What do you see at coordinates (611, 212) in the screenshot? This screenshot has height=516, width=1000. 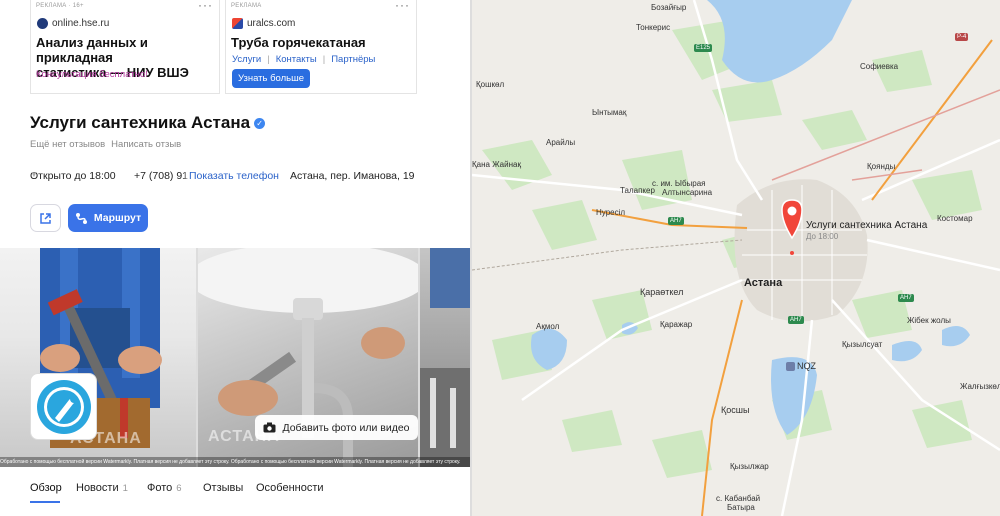 I see `map-label: Нуресіл` at bounding box center [611, 212].